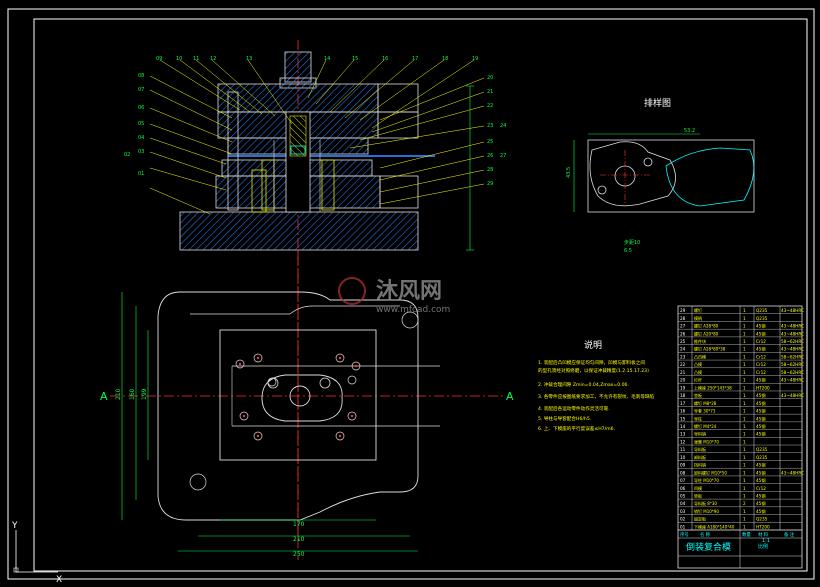 This screenshot has height=587, width=820. What do you see at coordinates (710, 349) in the screenshot?
I see `bom-cell: 螺钉 A28*80*38` at bounding box center [710, 349].